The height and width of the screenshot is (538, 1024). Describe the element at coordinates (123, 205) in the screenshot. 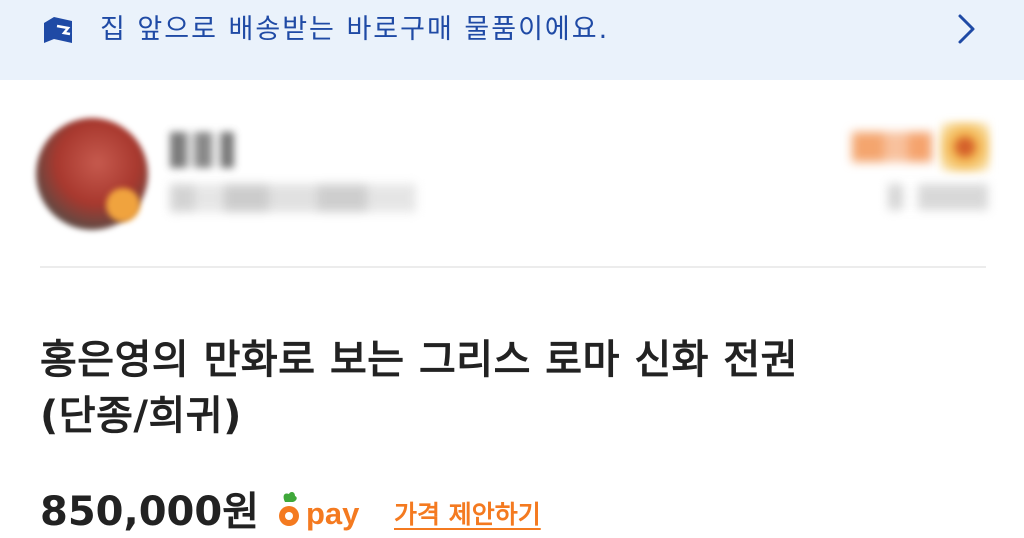

I see `avatar-badge` at that location.